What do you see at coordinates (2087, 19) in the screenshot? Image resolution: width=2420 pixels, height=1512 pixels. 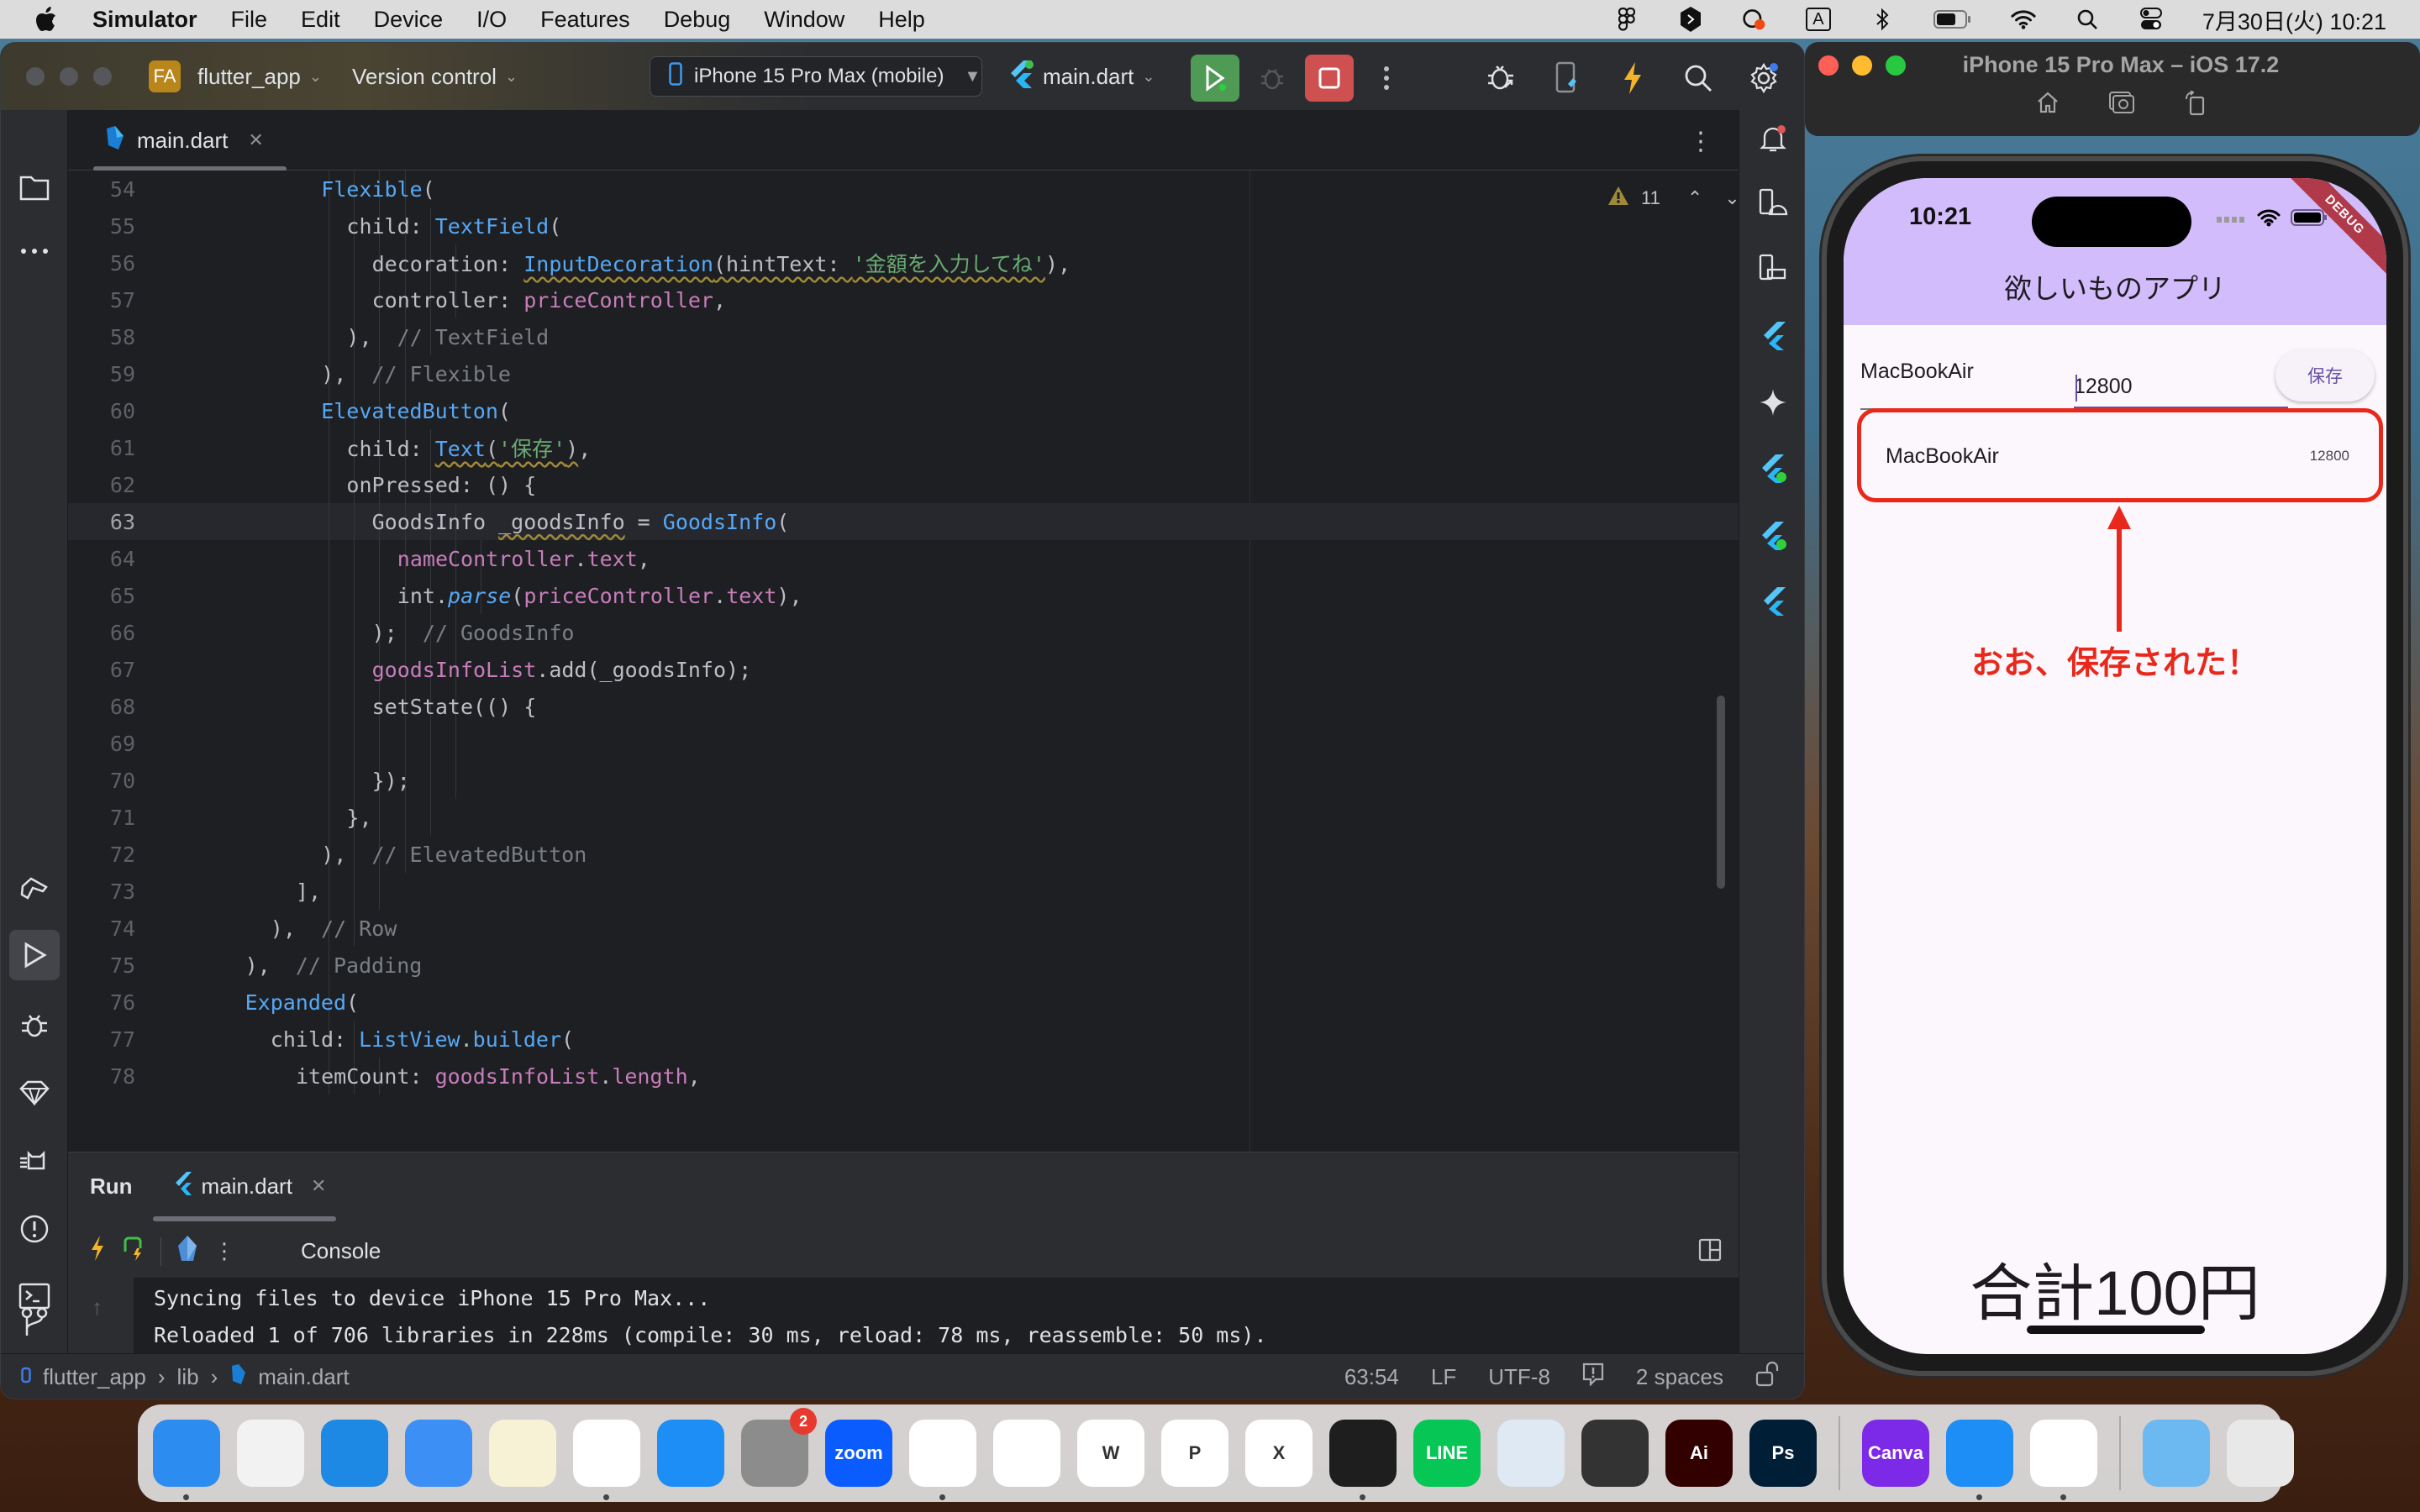 I see `spotlight-icon` at bounding box center [2087, 19].